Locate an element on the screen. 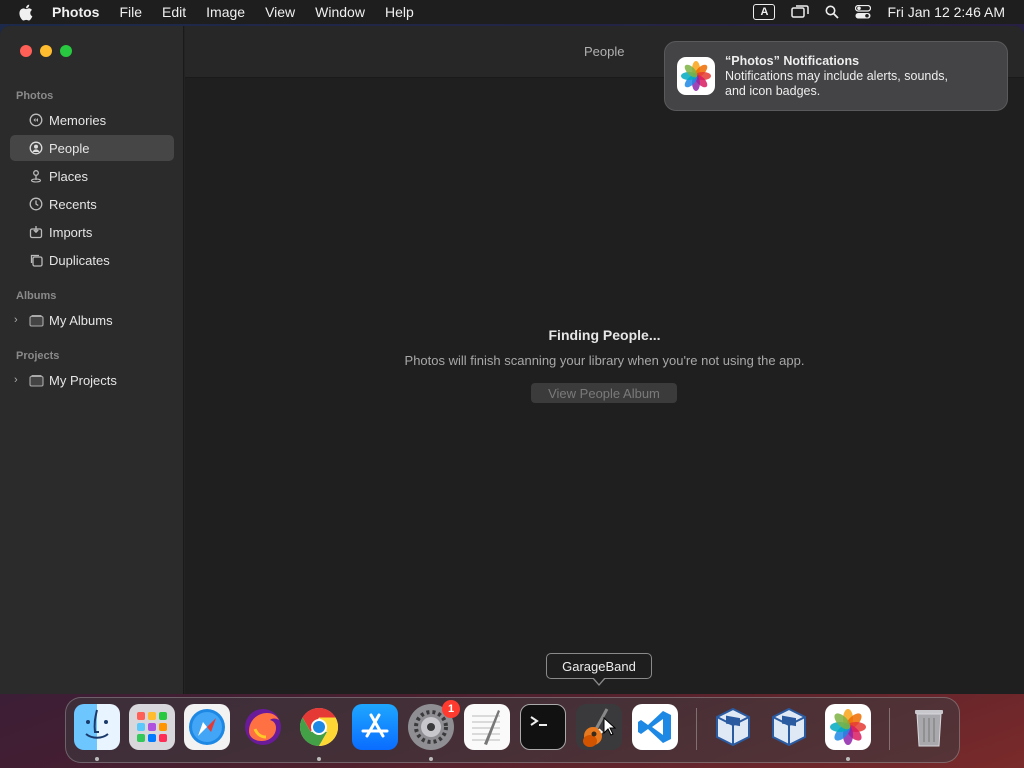 The image size is (1024, 768). sidebar-section-projects: Projects is located at coordinates (38, 356).